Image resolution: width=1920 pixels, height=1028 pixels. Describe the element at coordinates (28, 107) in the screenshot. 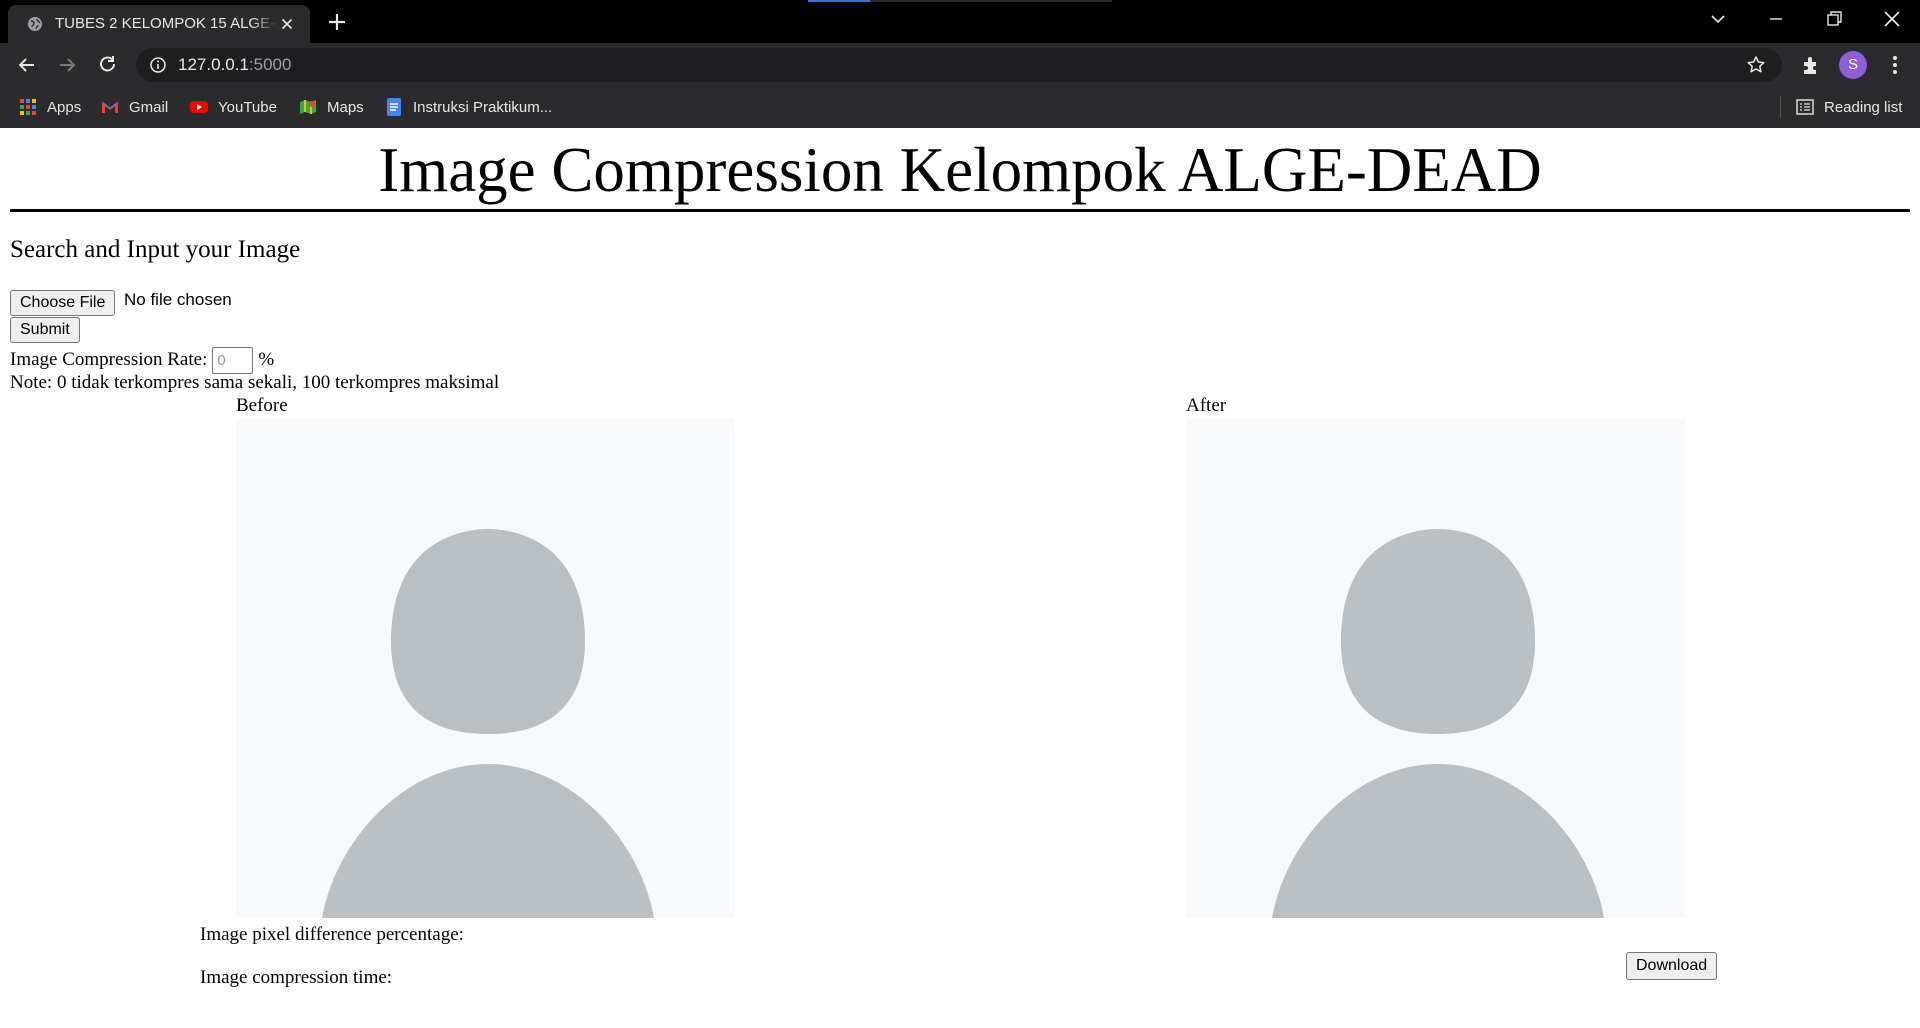

I see `apps-grid-icon` at that location.